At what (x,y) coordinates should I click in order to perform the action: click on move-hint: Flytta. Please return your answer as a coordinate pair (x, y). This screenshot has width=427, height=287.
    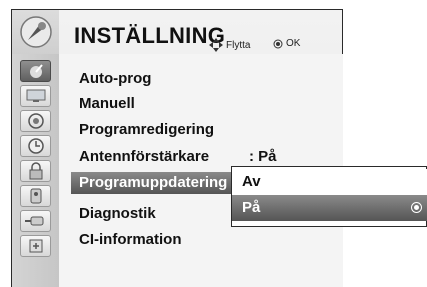
    Looking at the image, I should click on (229, 45).